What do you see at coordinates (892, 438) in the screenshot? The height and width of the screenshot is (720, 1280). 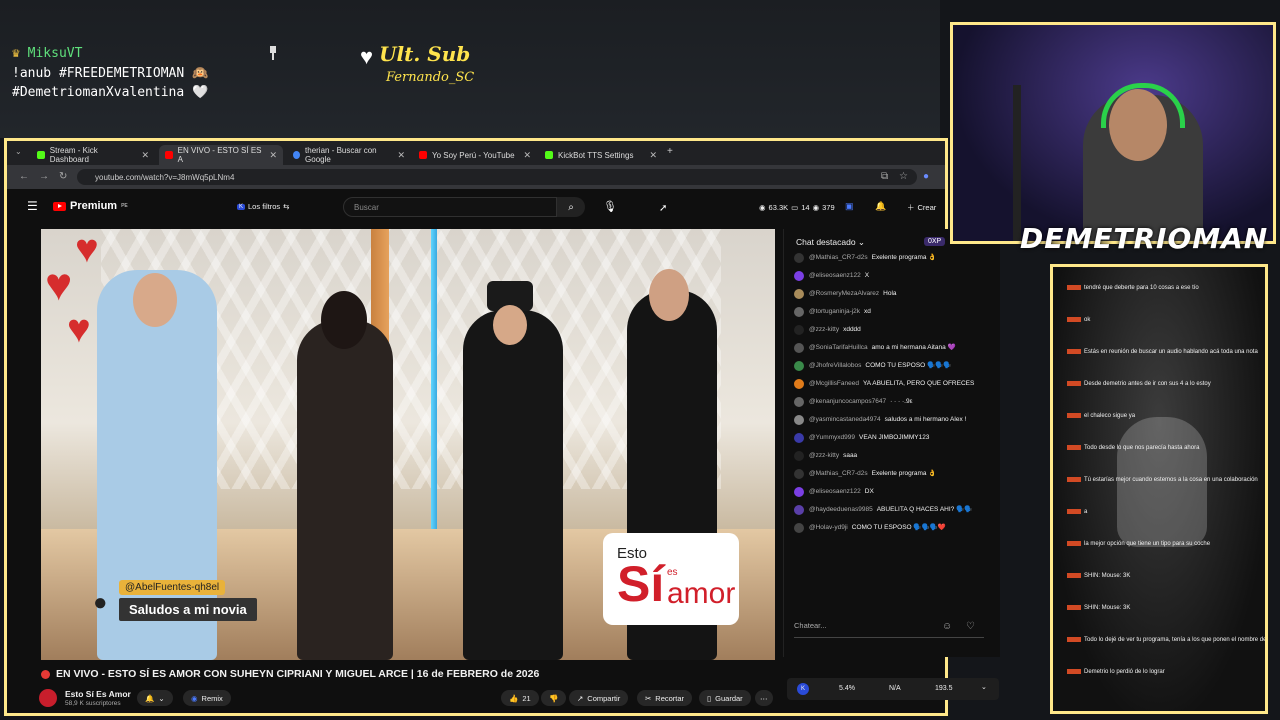 I see `chat-message: @Yummyxd999 VEAN JIMBOJIMMY123` at bounding box center [892, 438].